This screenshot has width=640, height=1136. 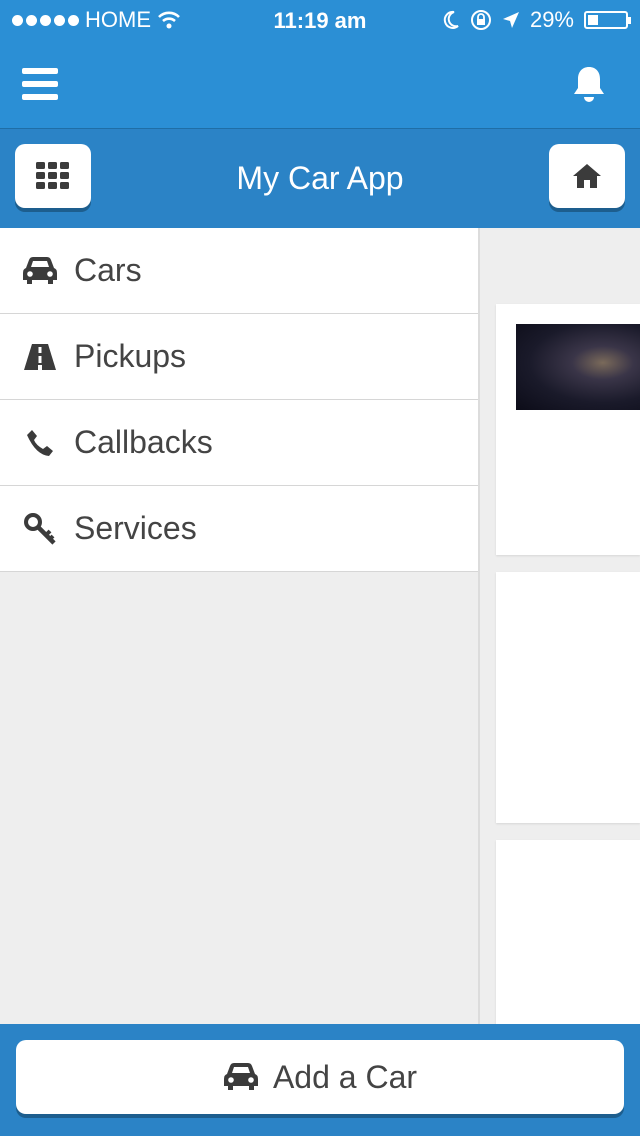 What do you see at coordinates (135, 528) in the screenshot?
I see `menu-item-label: Services` at bounding box center [135, 528].